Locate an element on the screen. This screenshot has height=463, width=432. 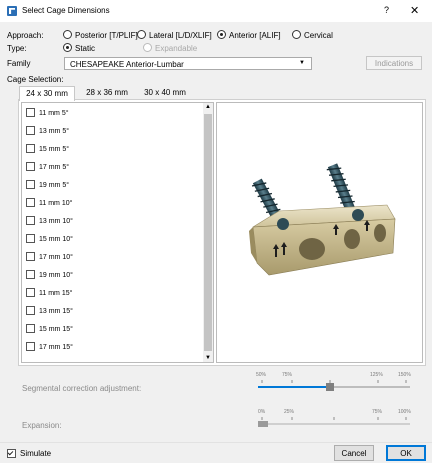
family-dropdown: CHESAPEAKE Anterior-Lumbar ▼ is located at coordinates (188, 63).